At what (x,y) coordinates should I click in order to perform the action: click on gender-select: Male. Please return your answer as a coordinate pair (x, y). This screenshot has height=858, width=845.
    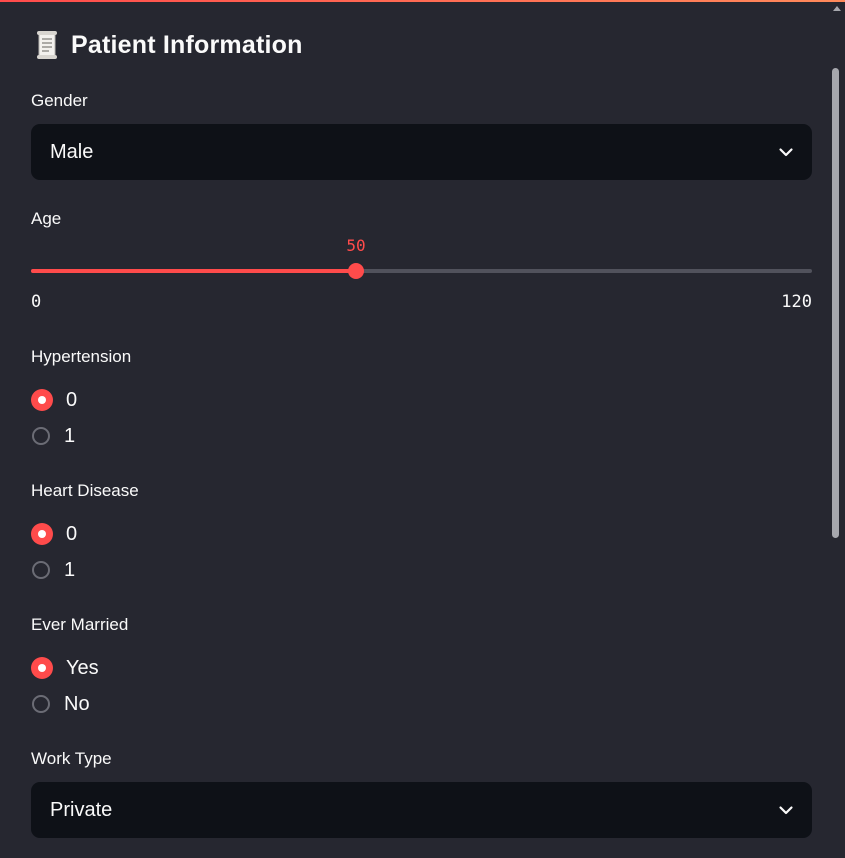
    Looking at the image, I should click on (421, 152).